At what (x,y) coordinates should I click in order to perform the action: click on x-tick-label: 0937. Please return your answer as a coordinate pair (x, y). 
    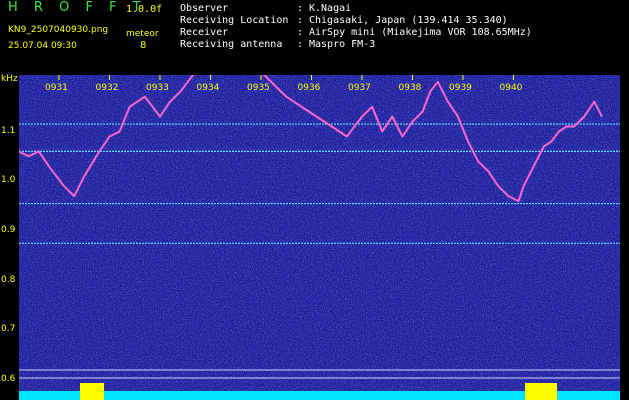
    Looking at the image, I should click on (359, 88).